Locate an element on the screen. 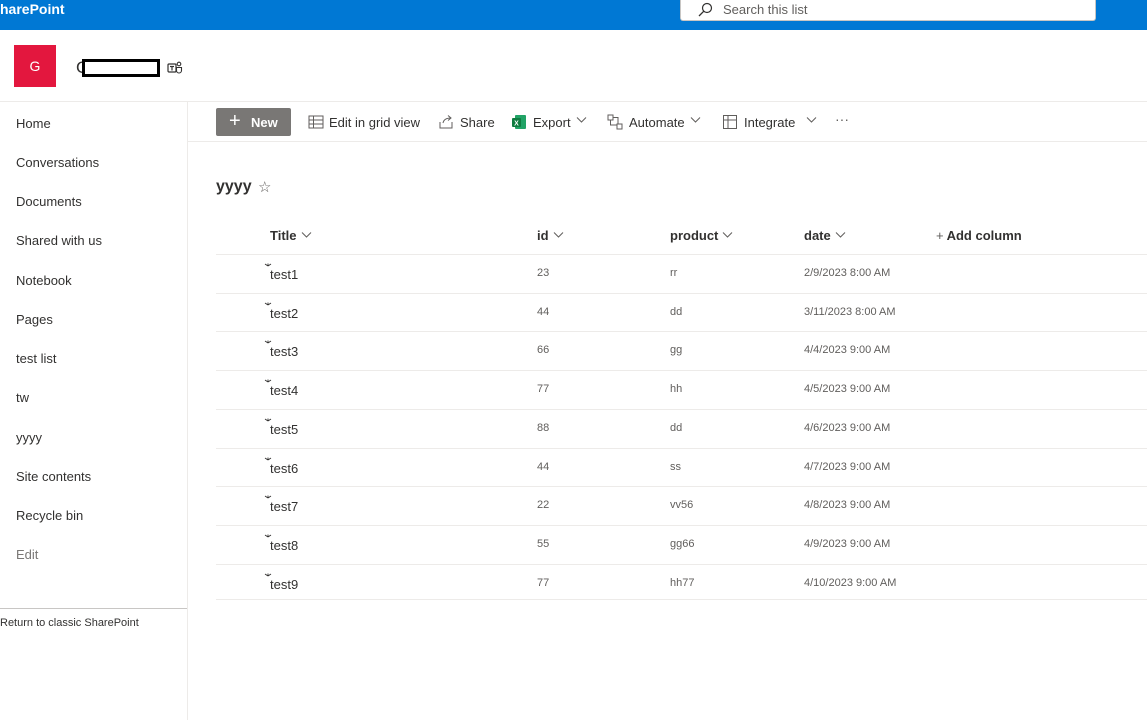  table-row: test2 44 dd 3/11/2023 8:00 AM is located at coordinates (681, 312).